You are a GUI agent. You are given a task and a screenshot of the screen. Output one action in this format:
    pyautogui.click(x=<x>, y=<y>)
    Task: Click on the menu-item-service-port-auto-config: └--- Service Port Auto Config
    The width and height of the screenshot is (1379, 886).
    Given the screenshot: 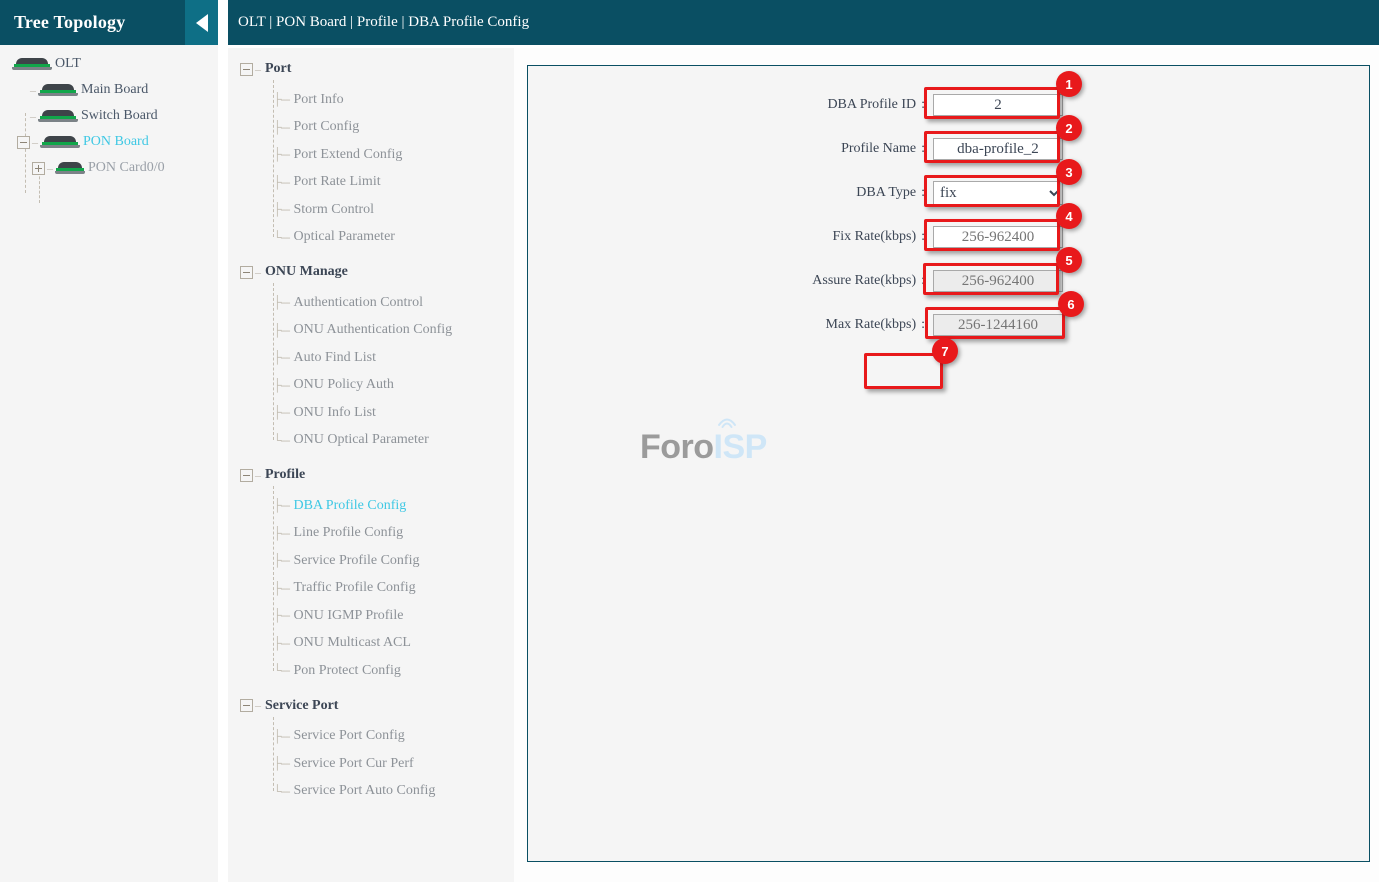 What is the action you would take?
    pyautogui.click(x=371, y=792)
    